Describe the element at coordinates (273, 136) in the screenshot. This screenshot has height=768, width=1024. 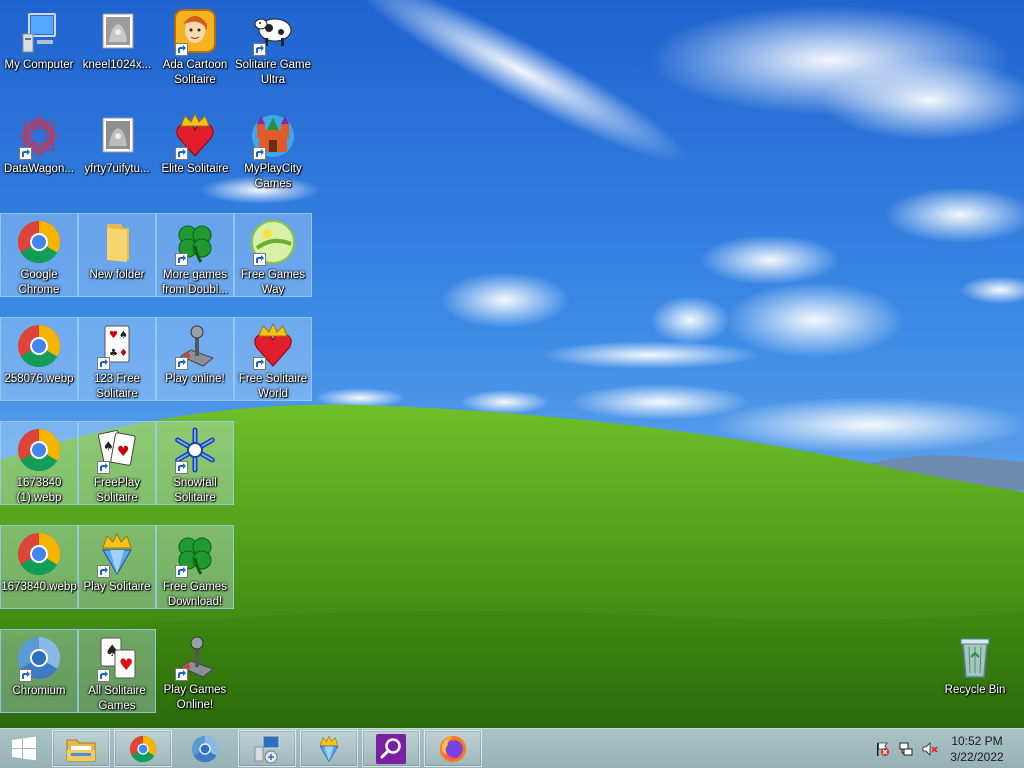
I see `castle-icon` at that location.